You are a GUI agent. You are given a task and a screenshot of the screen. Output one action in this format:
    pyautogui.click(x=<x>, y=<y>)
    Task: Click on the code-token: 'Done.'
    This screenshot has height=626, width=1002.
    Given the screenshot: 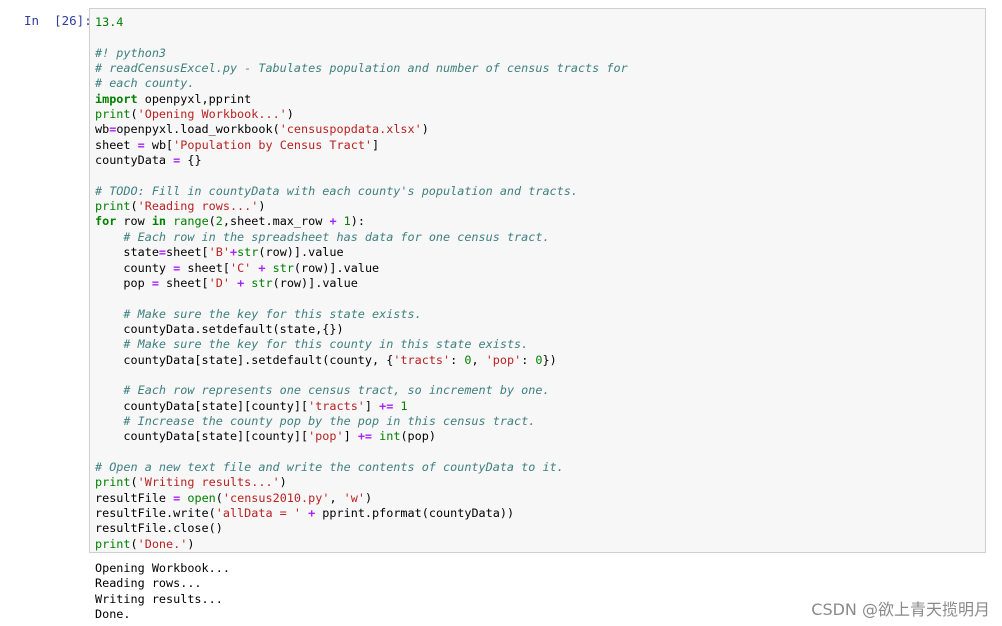 What is the action you would take?
    pyautogui.click(x=162, y=543)
    